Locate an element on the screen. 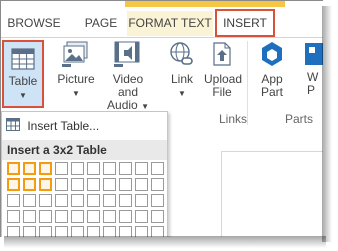 This screenshot has width=338, height=251. insert-table-icon is located at coordinates (13, 126).